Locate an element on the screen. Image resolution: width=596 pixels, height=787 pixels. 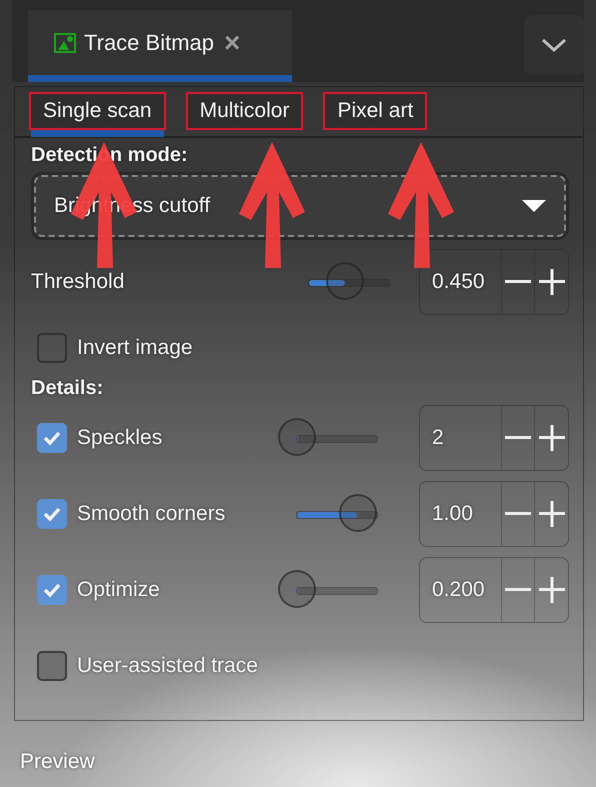
mode-tab: Pixel art is located at coordinates (375, 111).